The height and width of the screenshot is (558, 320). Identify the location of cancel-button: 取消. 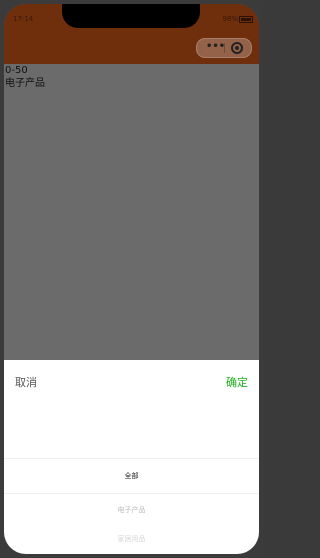
(26, 382).